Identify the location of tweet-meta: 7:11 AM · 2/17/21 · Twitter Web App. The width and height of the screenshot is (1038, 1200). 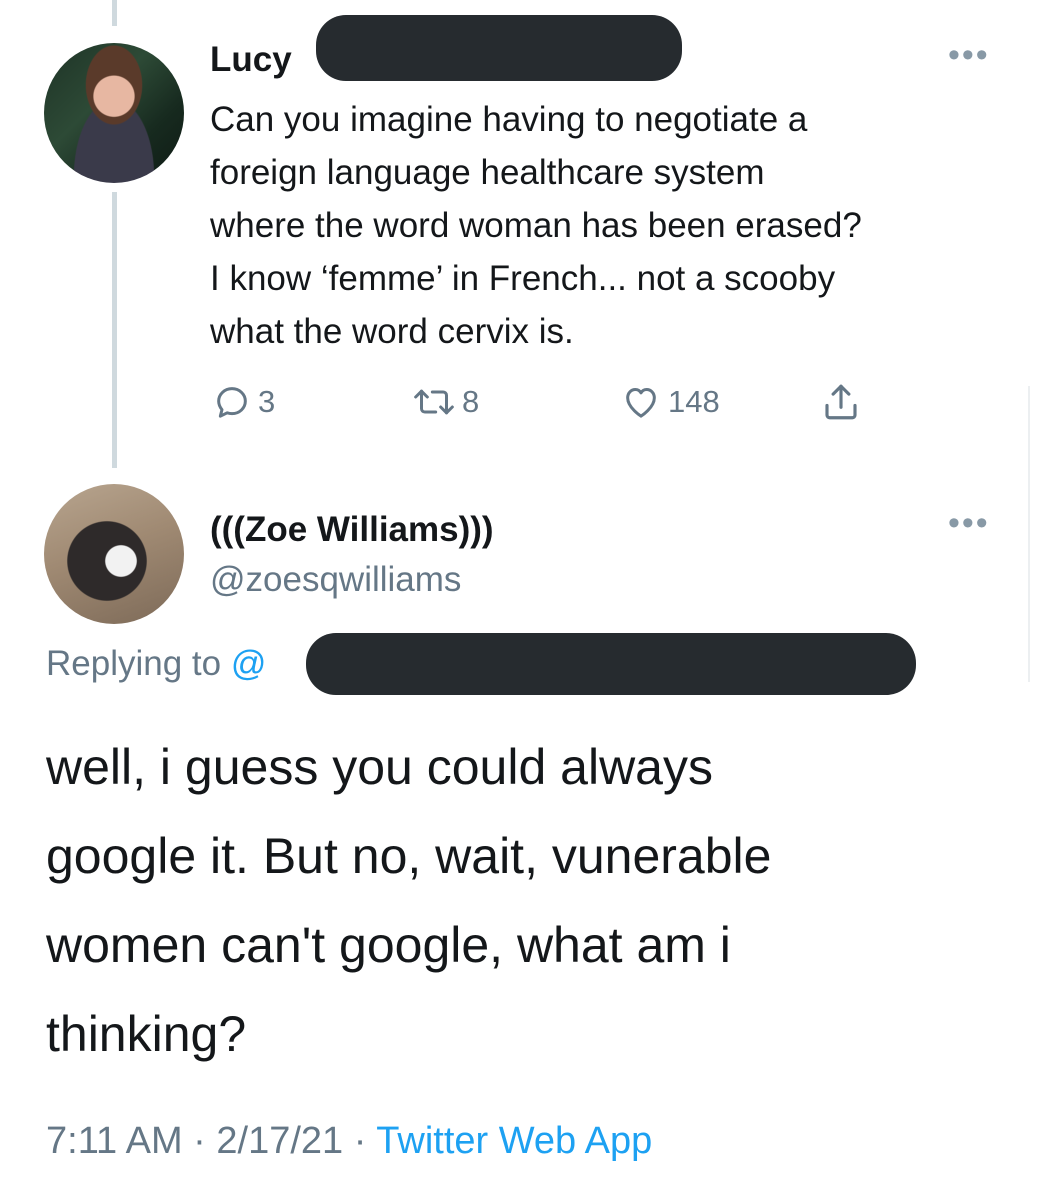
(349, 1141).